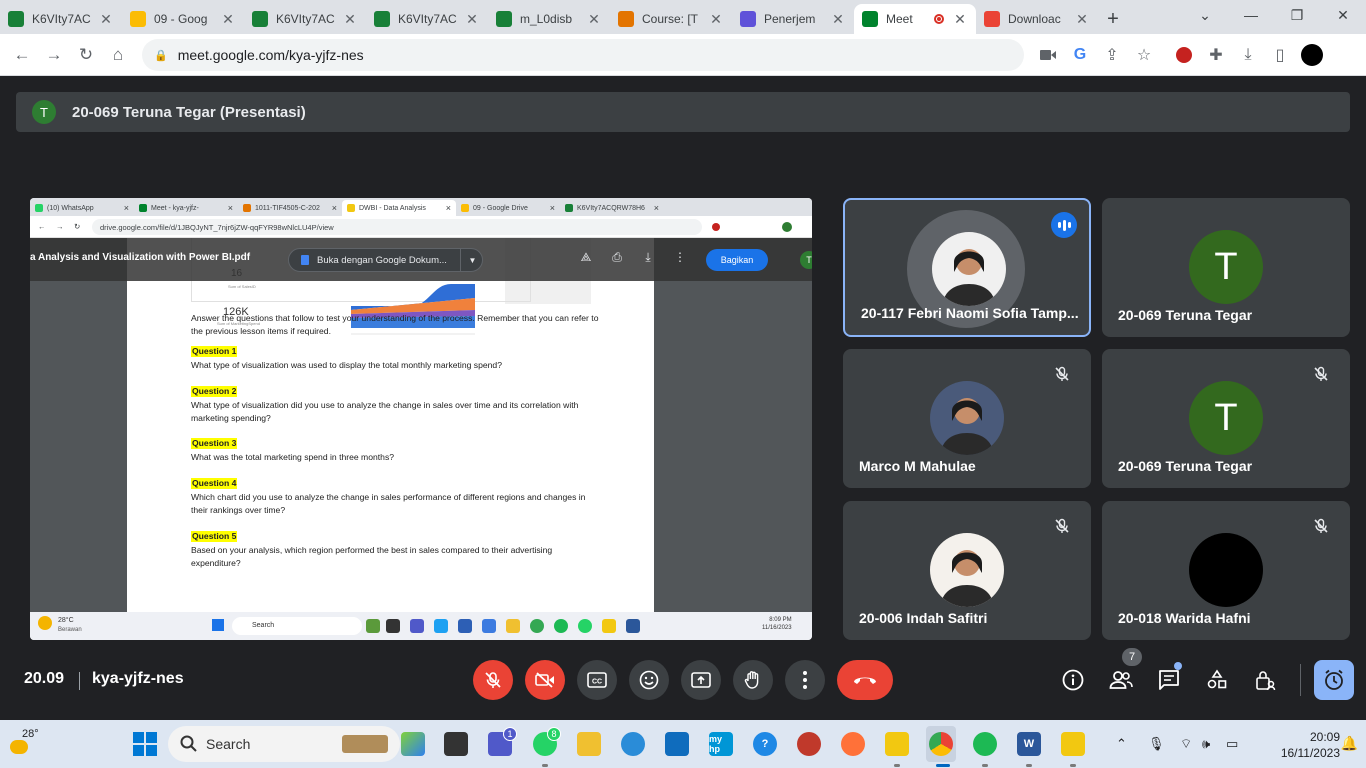 The image size is (1366, 768). Describe the element at coordinates (214, 483) in the screenshot. I see `question-label: Question 4` at that location.